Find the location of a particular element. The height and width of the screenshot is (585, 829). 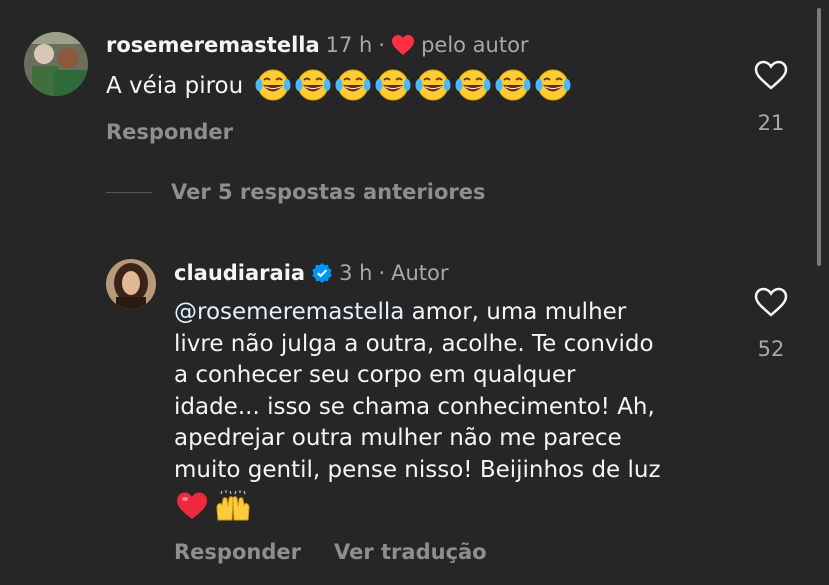

reply-like-button is located at coordinates (771, 304).